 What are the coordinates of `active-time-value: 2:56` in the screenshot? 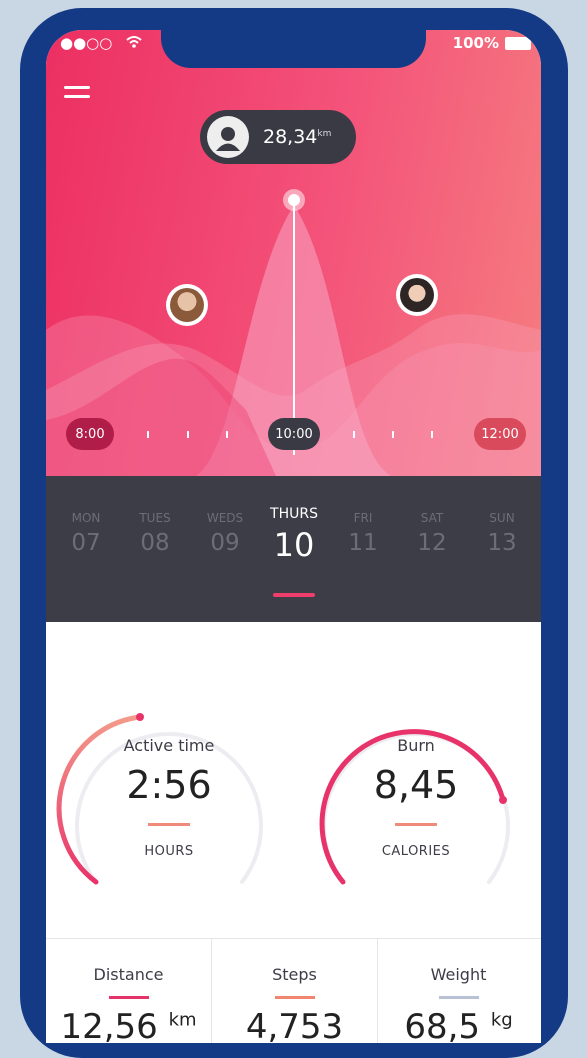 It's located at (169, 785).